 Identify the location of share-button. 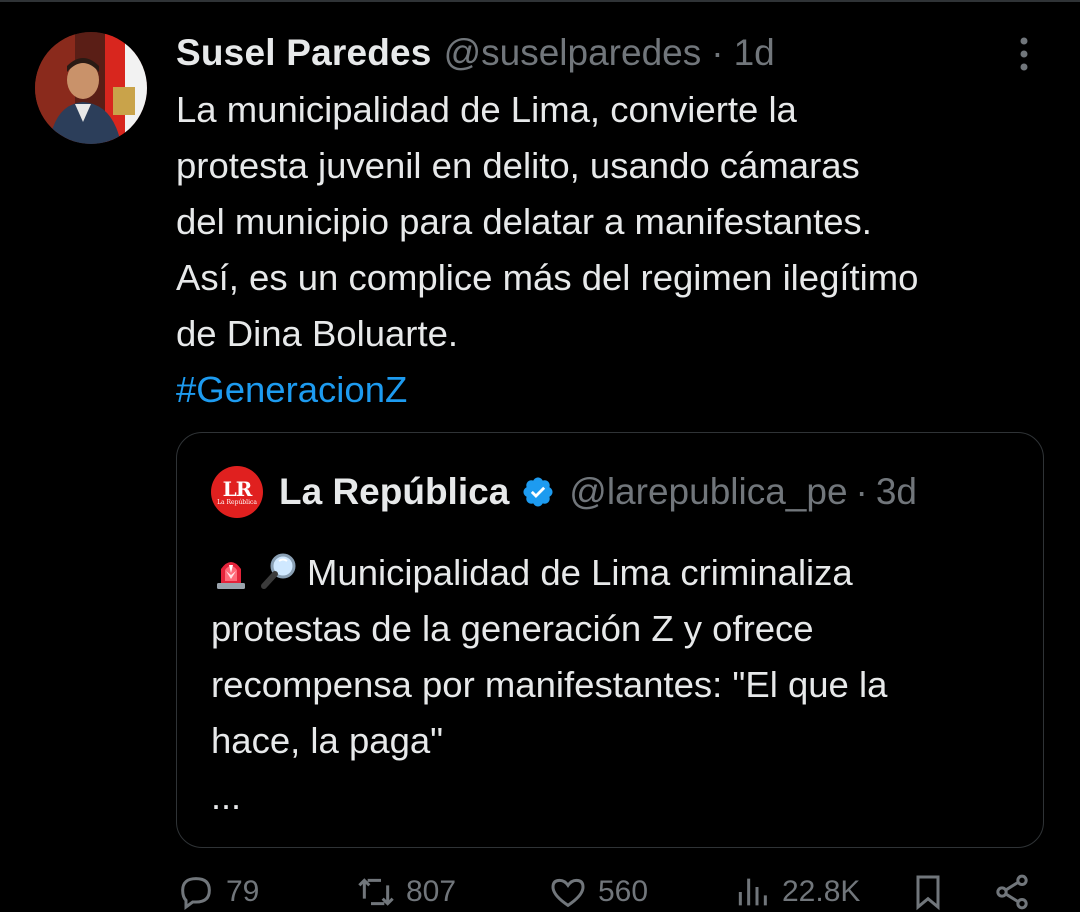
(1017, 892).